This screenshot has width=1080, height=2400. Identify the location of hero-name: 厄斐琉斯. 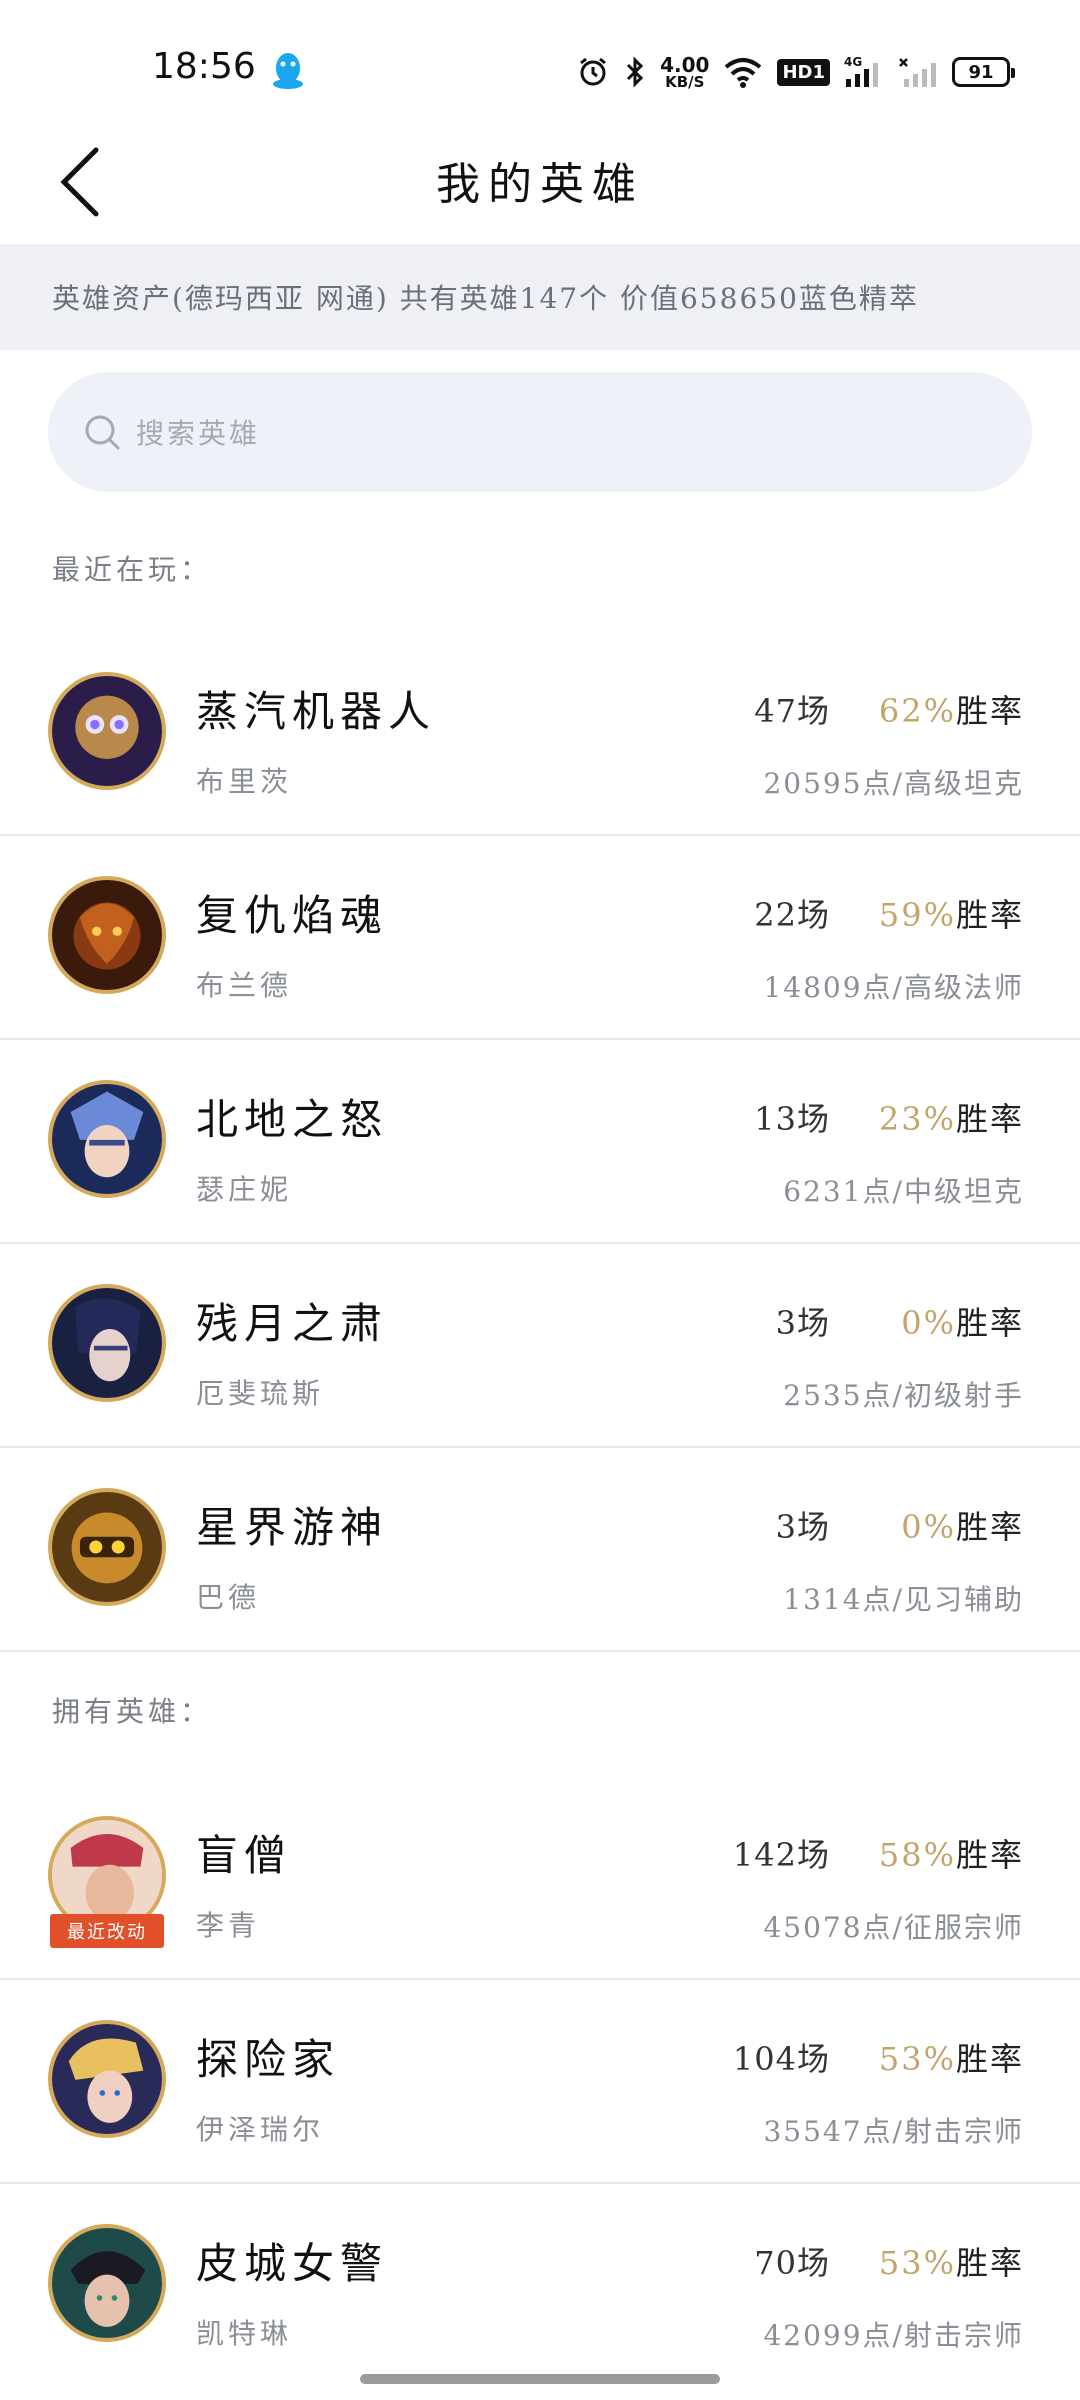
(260, 1393).